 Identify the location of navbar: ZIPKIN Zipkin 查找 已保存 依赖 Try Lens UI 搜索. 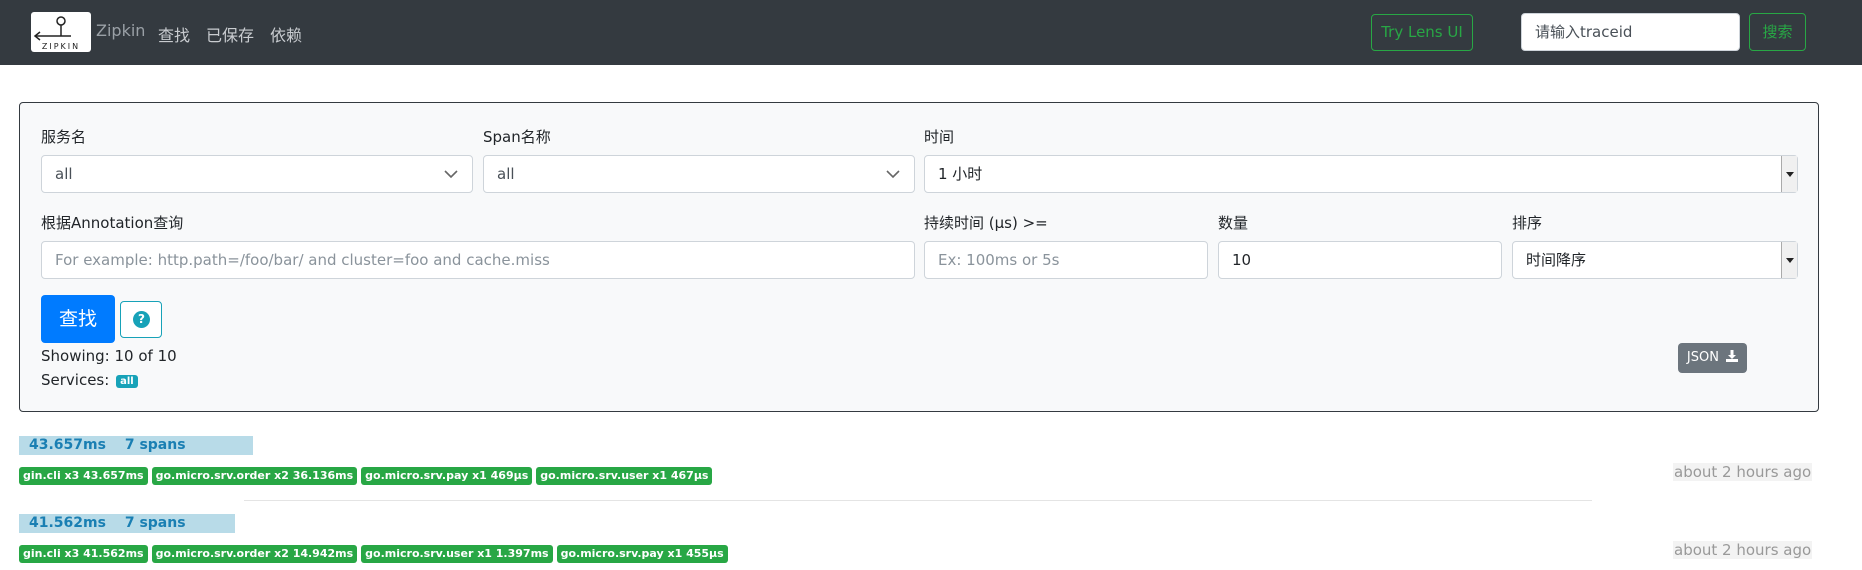
(931, 32).